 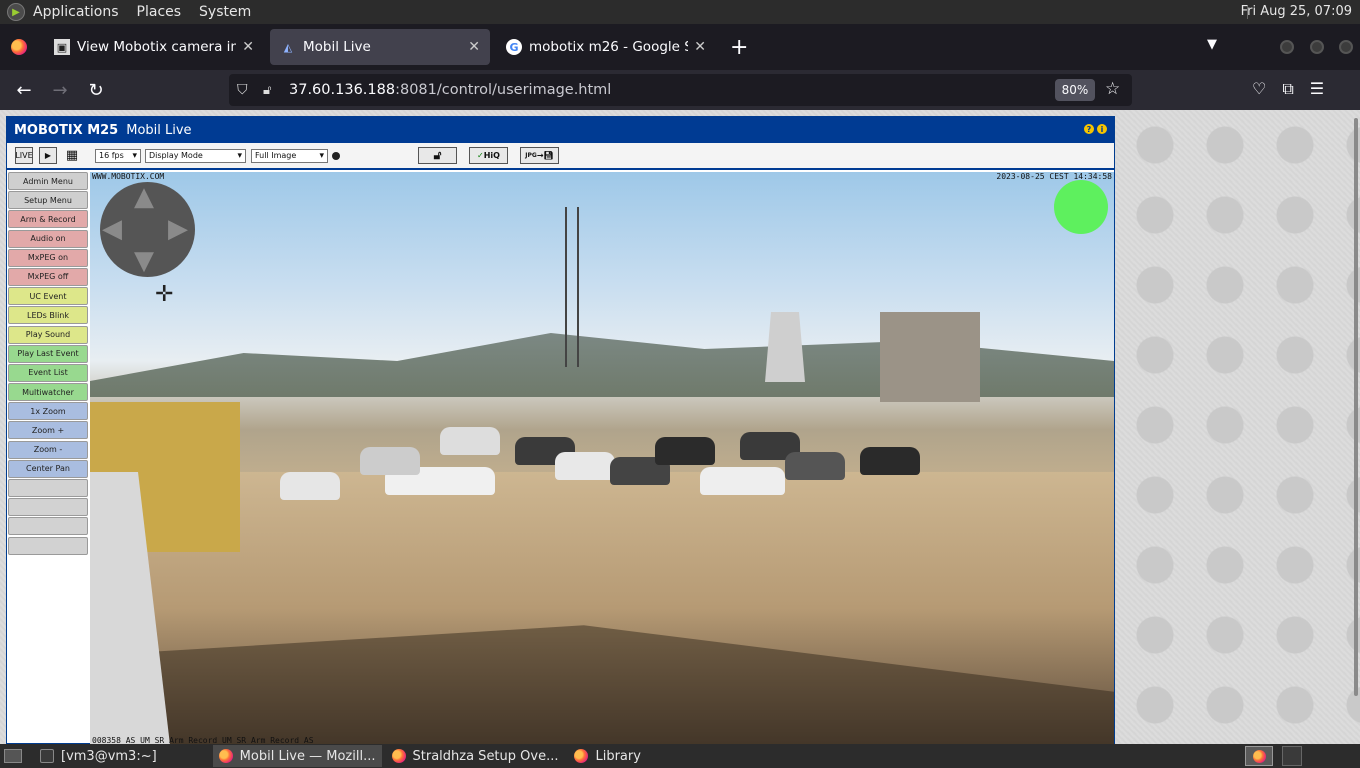 What do you see at coordinates (380, 47) in the screenshot?
I see `tab-mobil-live: ◭ Mobil Live ✕` at bounding box center [380, 47].